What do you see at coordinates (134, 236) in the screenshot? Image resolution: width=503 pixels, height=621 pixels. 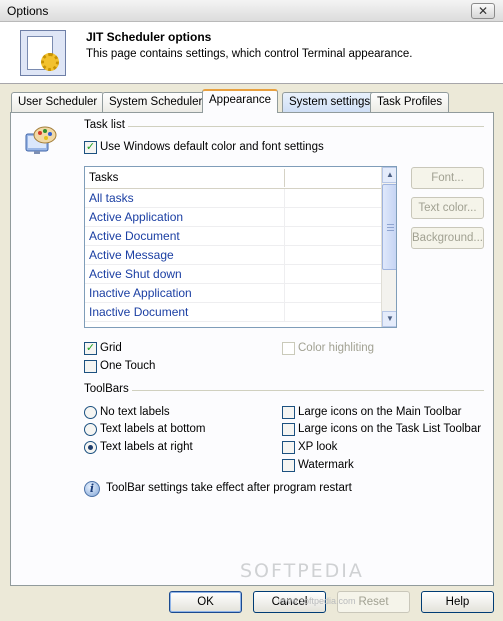 I see `list-item-label: Active Document` at bounding box center [134, 236].